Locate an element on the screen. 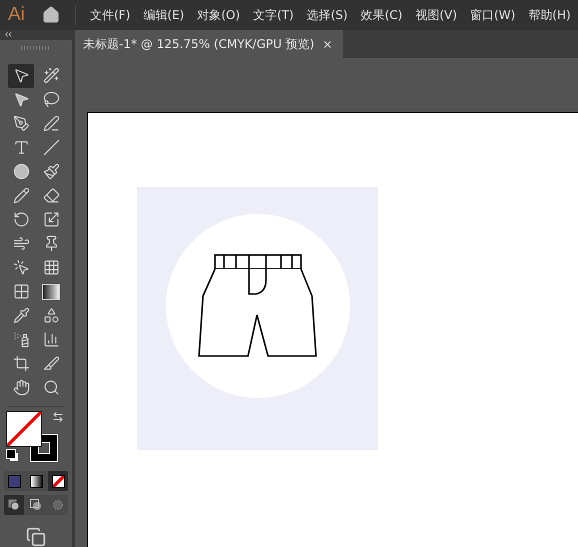  dashed-circle-icon is located at coordinates (58, 505).